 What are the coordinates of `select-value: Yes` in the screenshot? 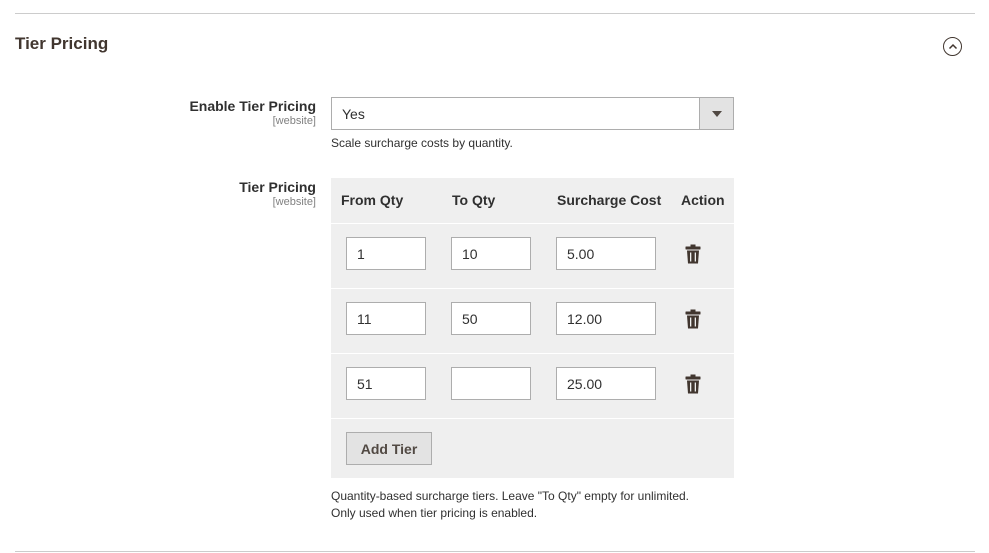 It's located at (353, 114).